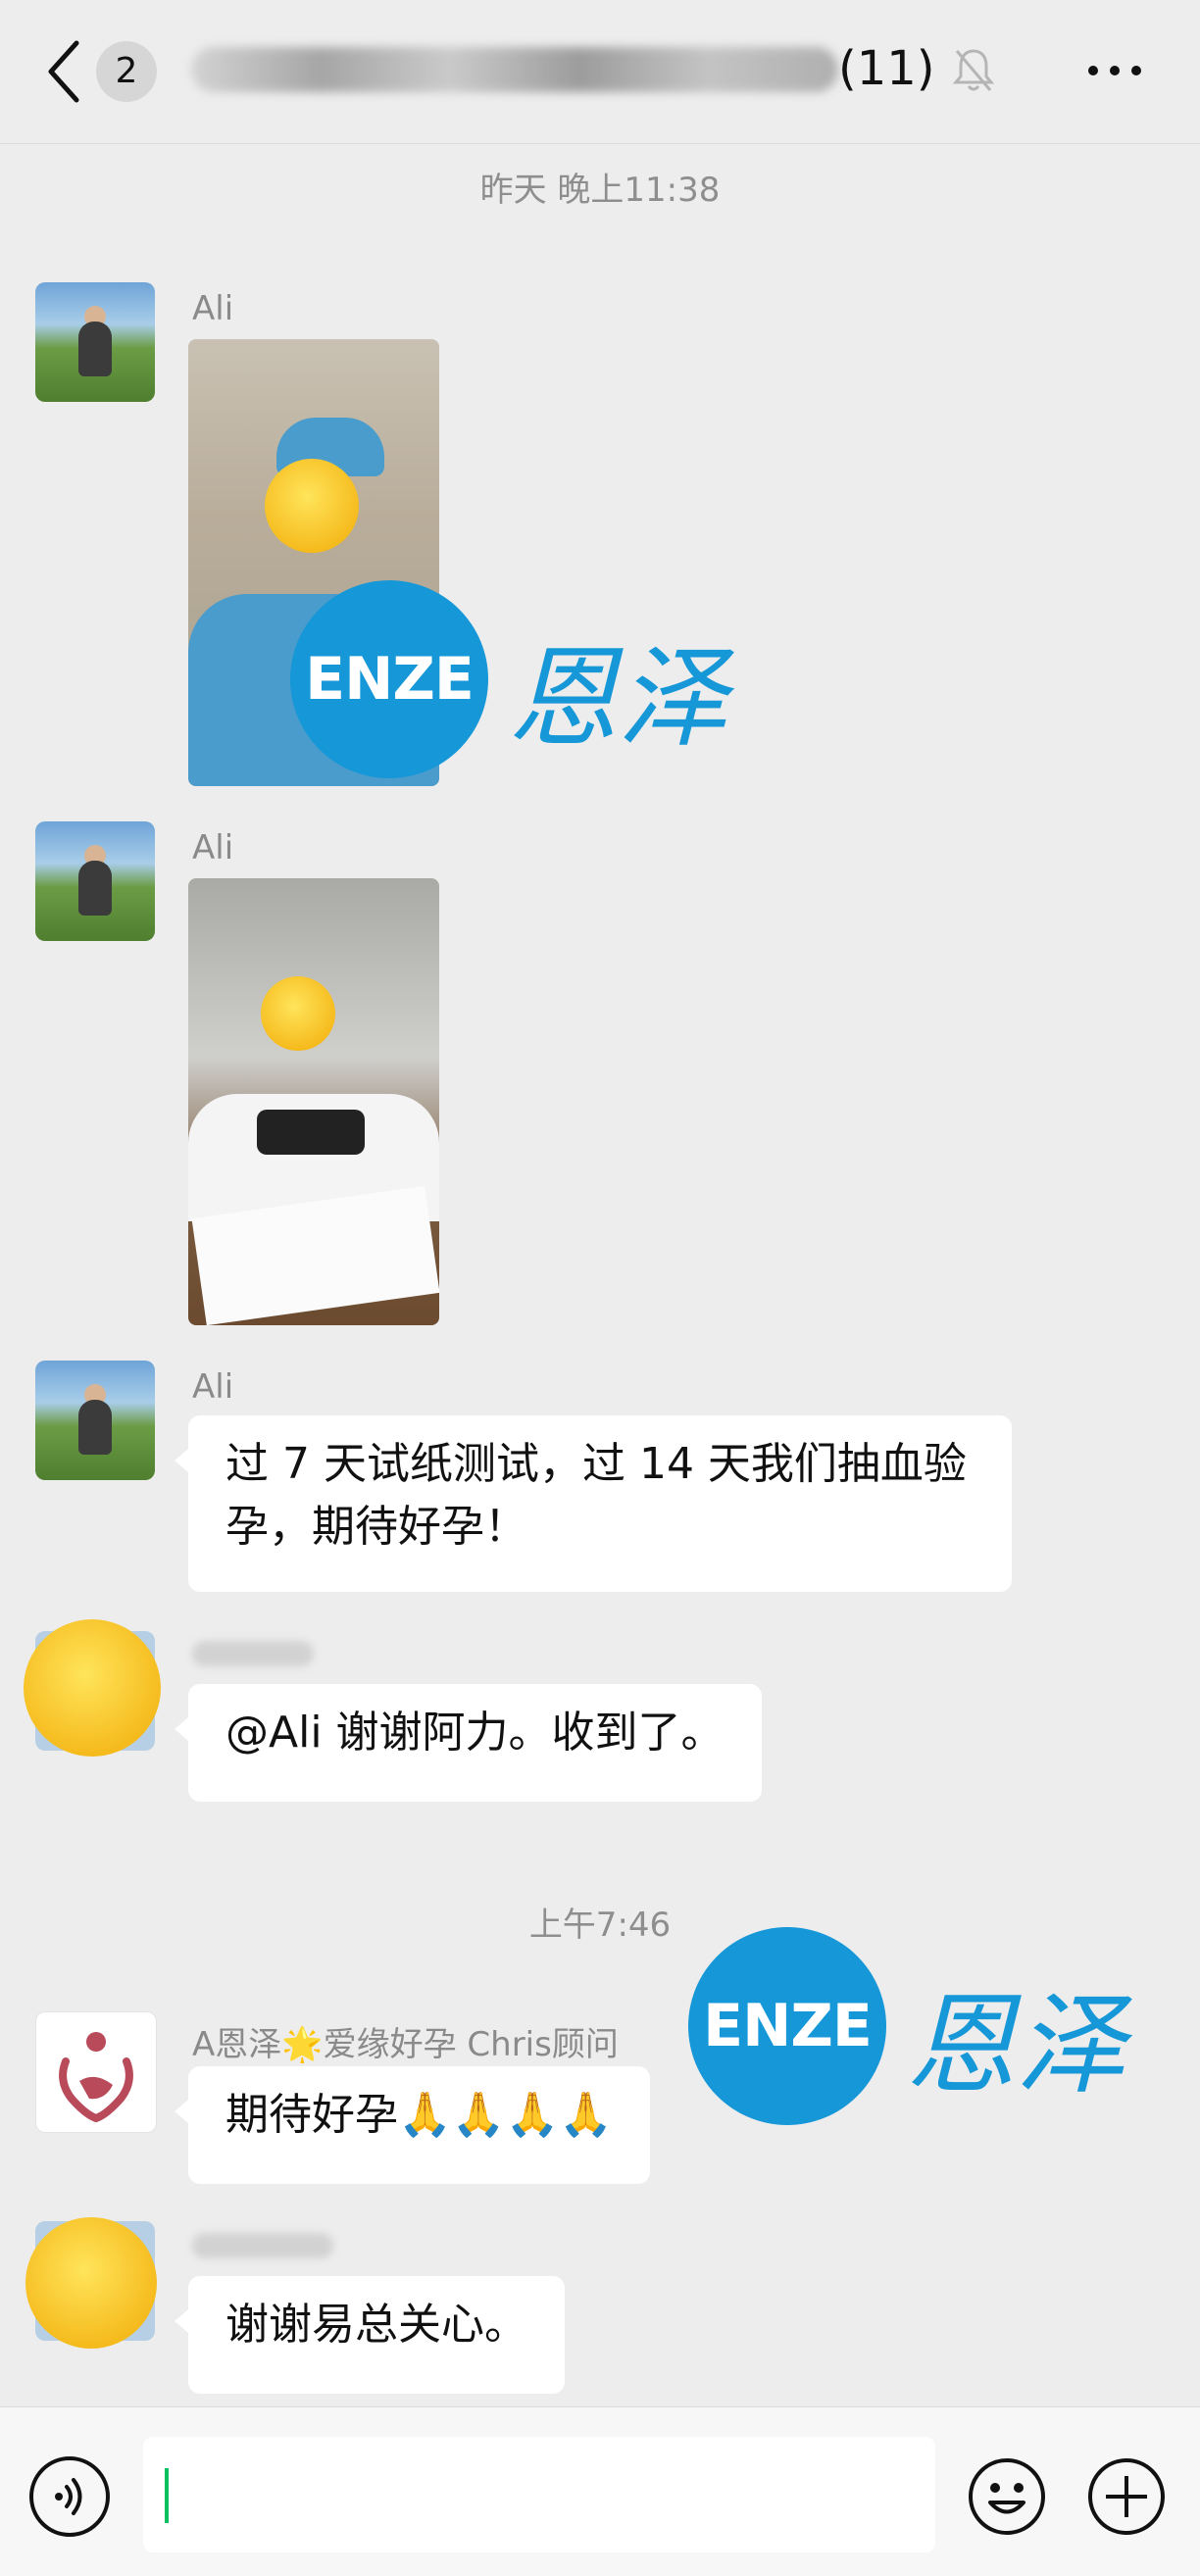 The height and width of the screenshot is (2576, 1200). What do you see at coordinates (1126, 2496) in the screenshot?
I see `plus-icon` at bounding box center [1126, 2496].